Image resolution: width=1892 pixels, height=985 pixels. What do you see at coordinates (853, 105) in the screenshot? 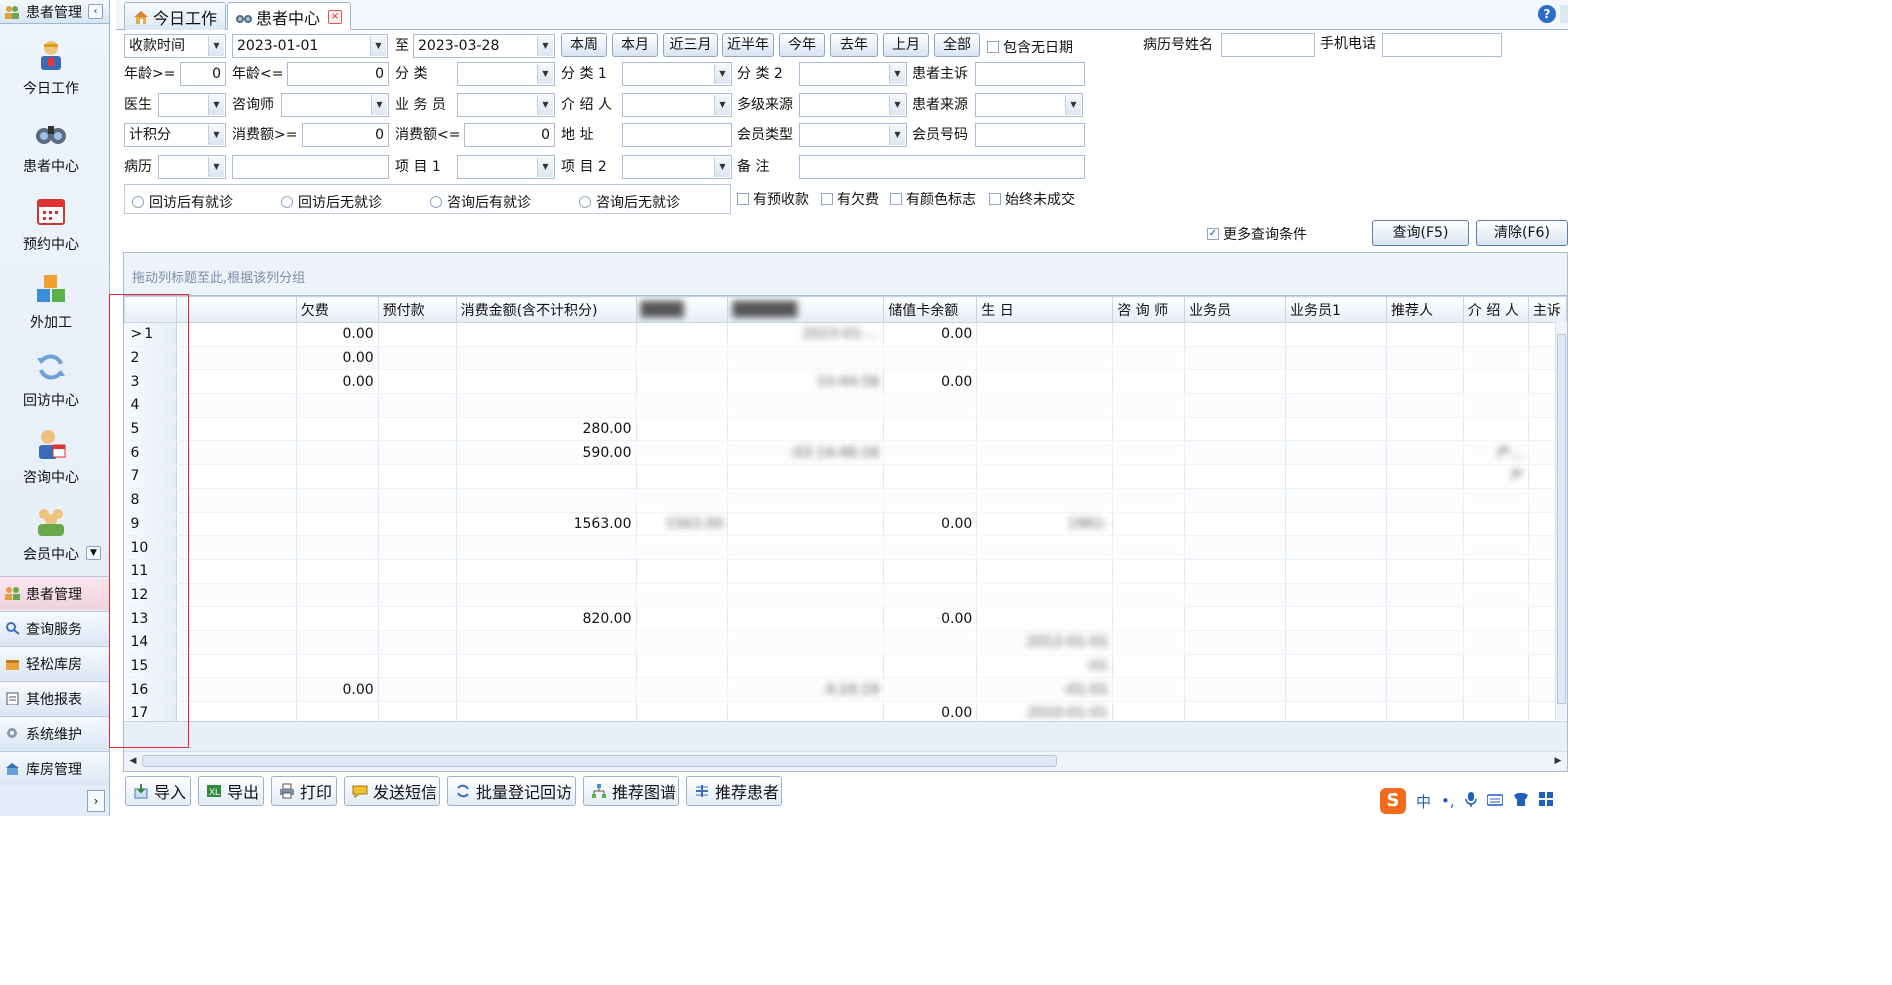
I see `multi-source-select: ▼` at bounding box center [853, 105].